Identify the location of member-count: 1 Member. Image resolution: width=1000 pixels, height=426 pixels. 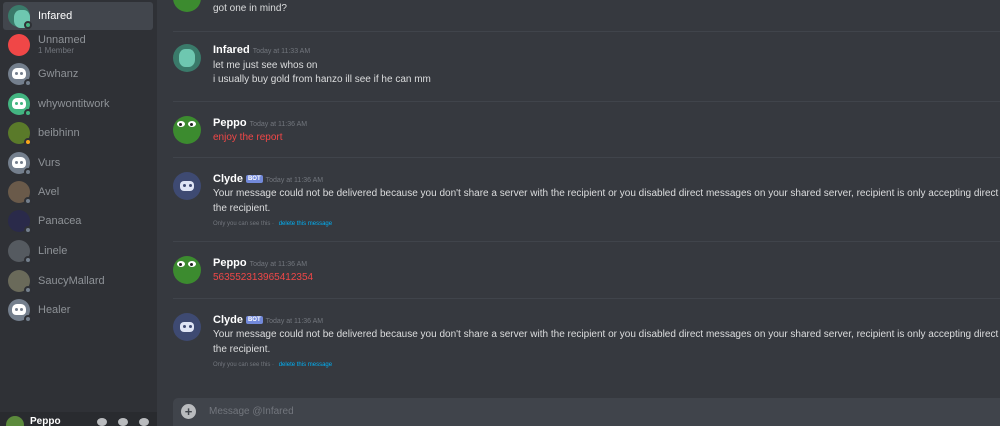
(56, 50).